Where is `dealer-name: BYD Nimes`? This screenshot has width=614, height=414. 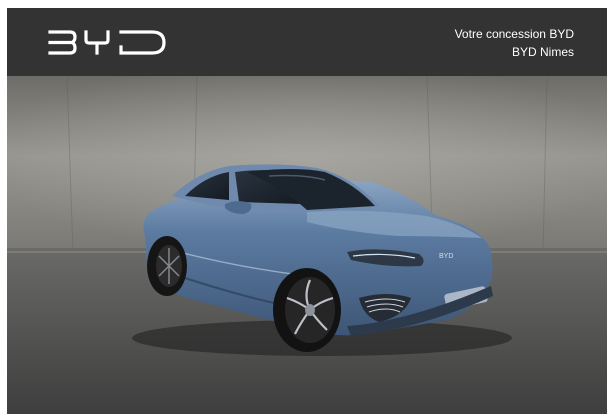
dealer-name: BYD Nimes is located at coordinates (542, 52).